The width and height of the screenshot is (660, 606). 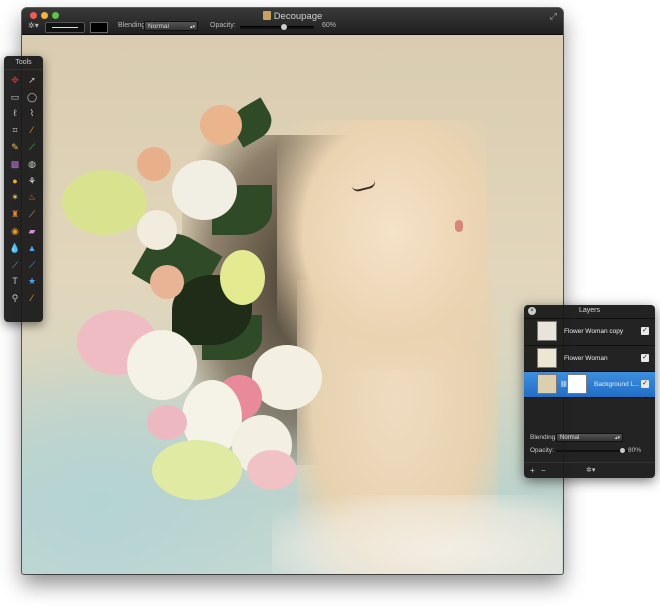 I want to click on add-layer-icon: +, so click(x=532, y=470).